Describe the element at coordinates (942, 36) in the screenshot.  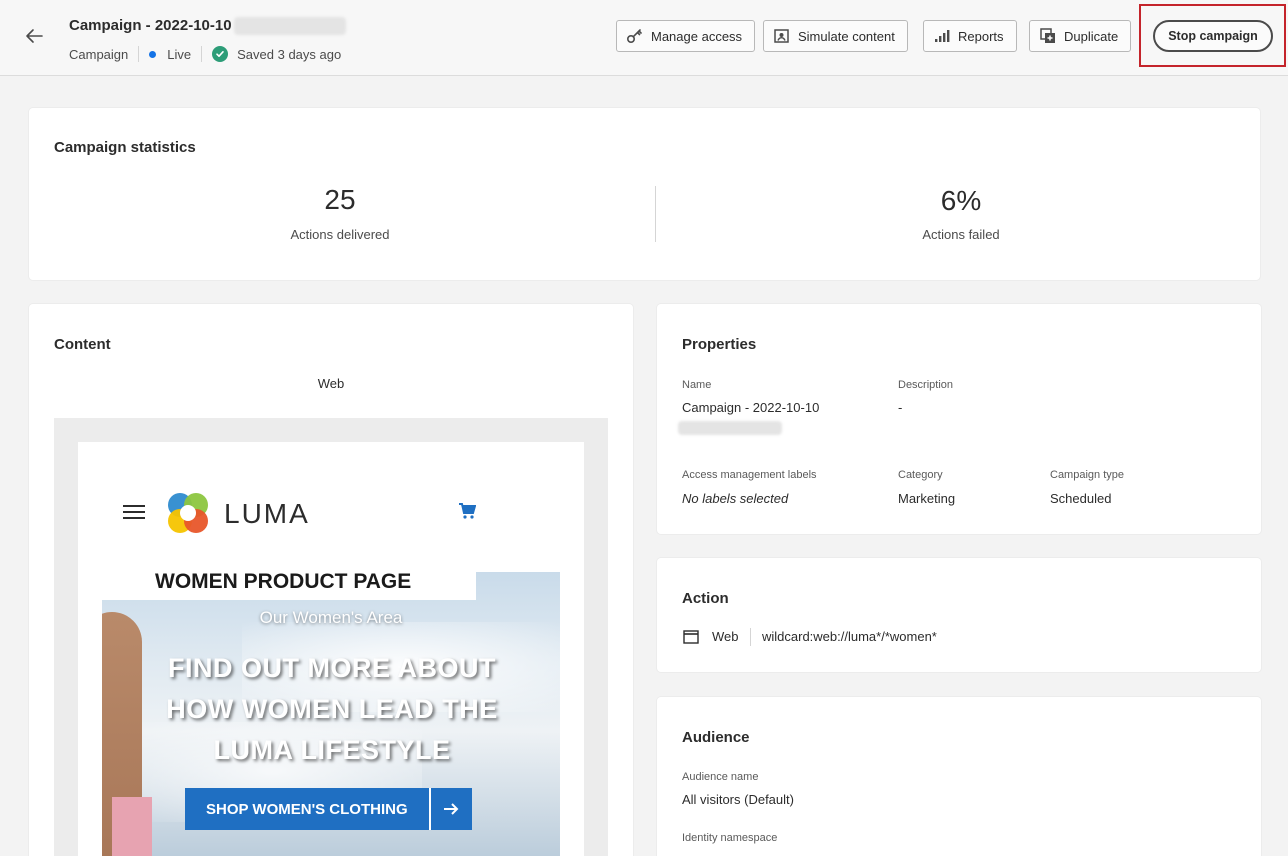
I see `bar-chart-icon` at that location.